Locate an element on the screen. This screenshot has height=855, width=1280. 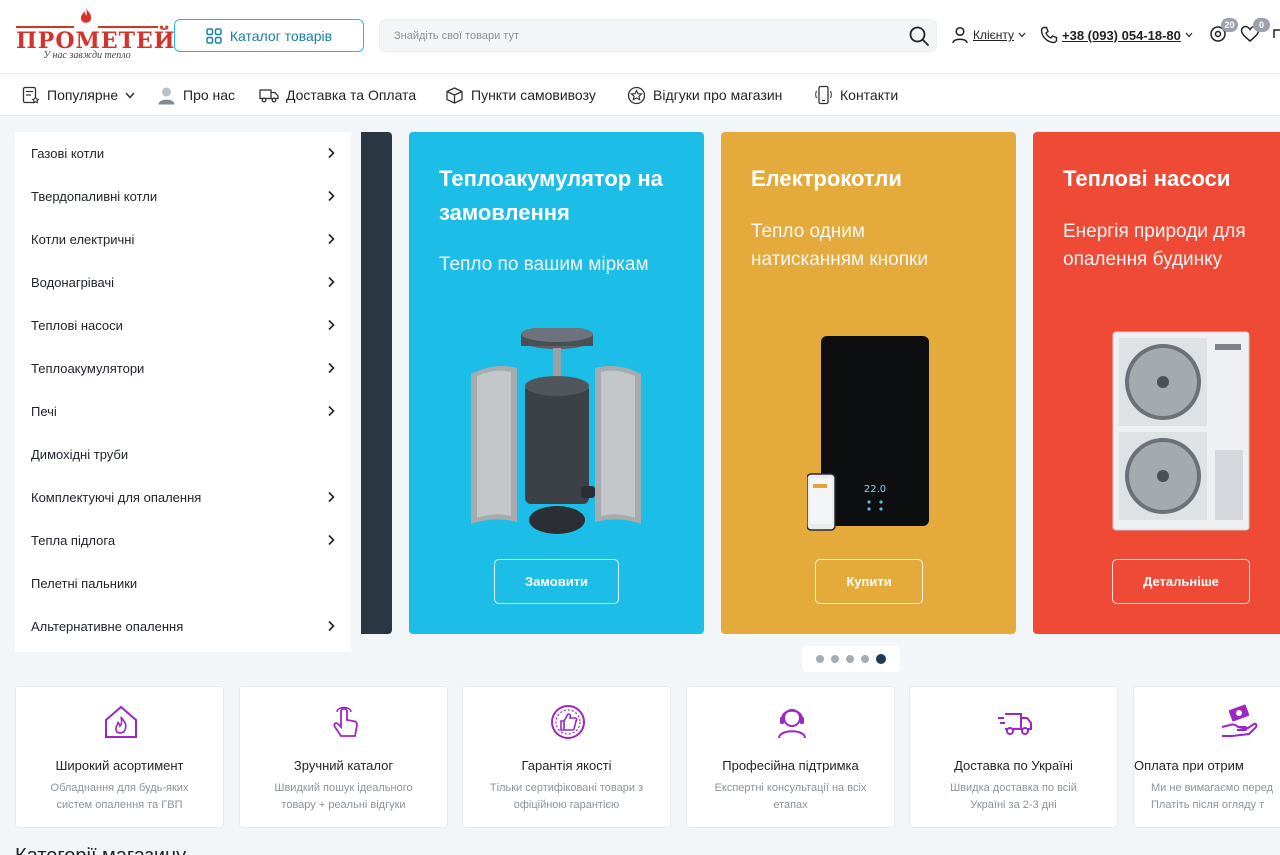
details-button: Детальніше is located at coordinates (1181, 581).